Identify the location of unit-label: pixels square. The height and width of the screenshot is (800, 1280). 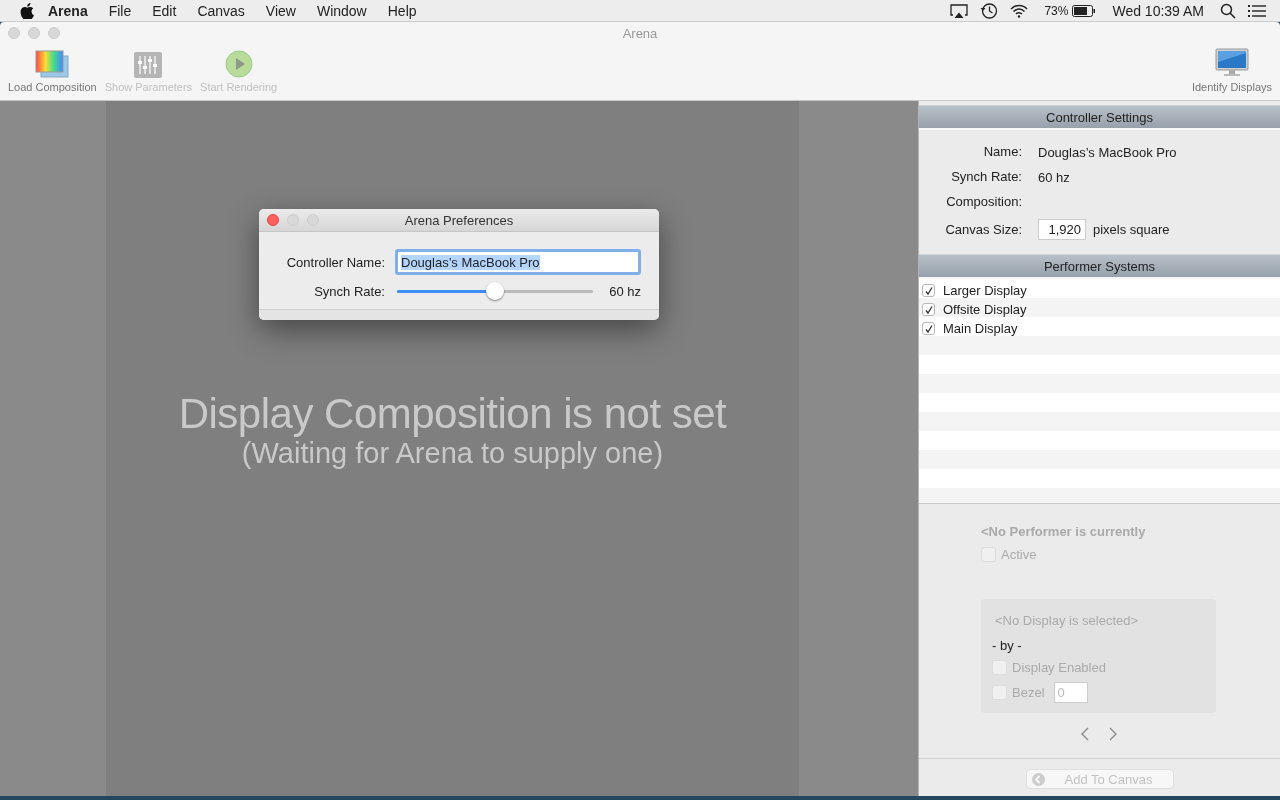
(1131, 229).